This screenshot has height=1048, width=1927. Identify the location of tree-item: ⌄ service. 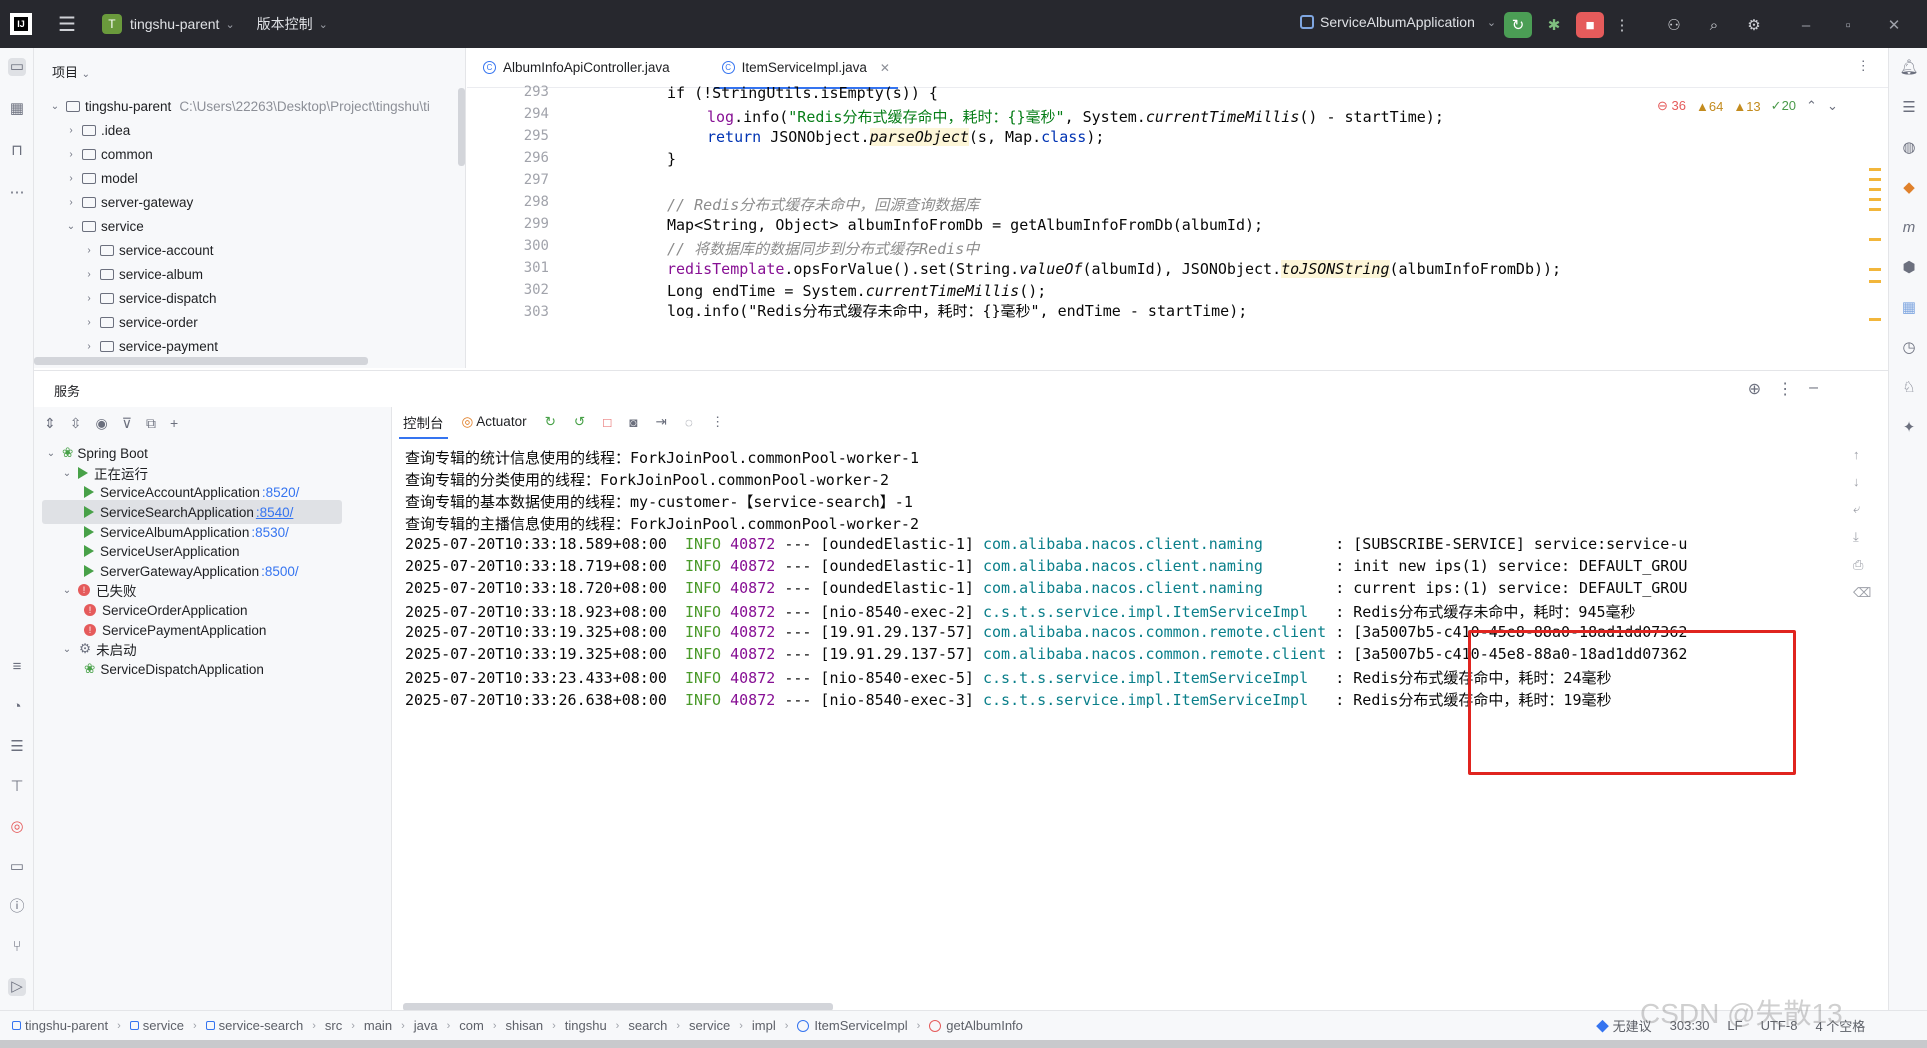
(104, 226).